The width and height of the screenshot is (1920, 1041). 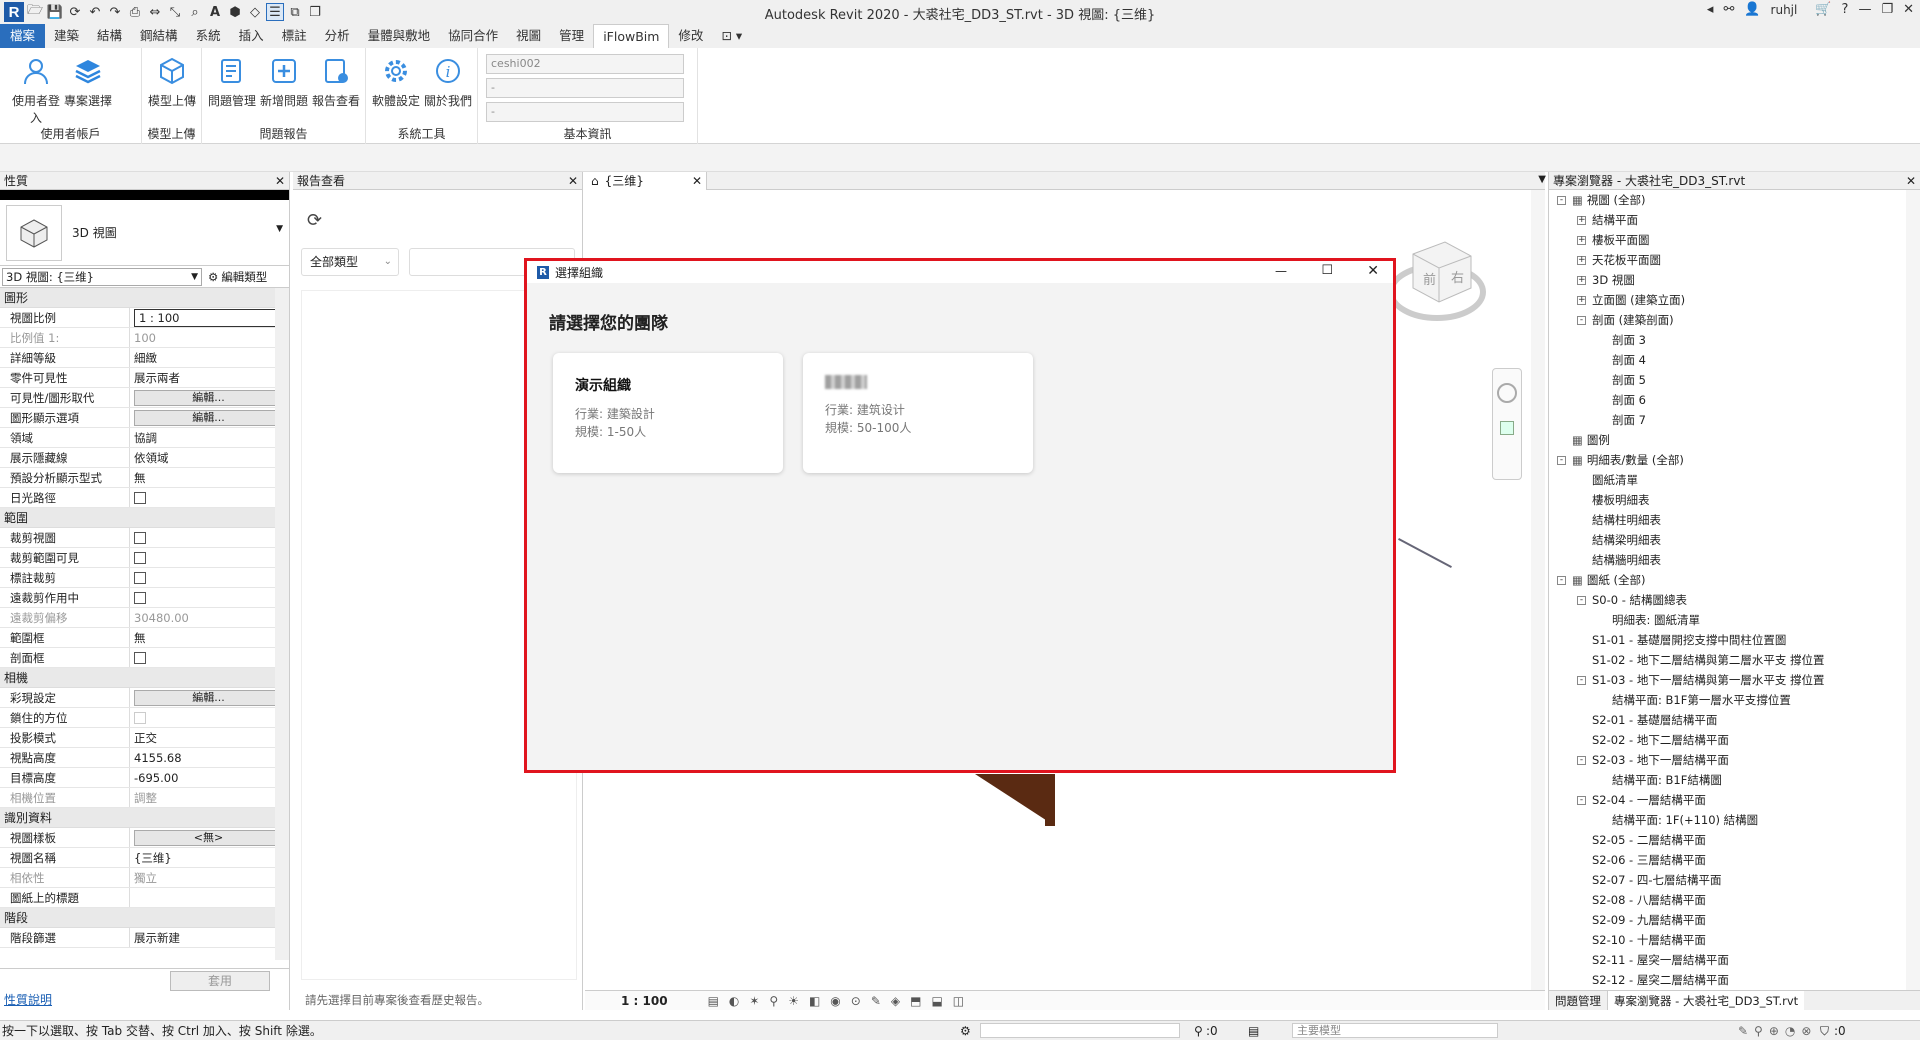 I want to click on browser-node: - ▦ 圖紙 (全部), so click(x=1736, y=580).